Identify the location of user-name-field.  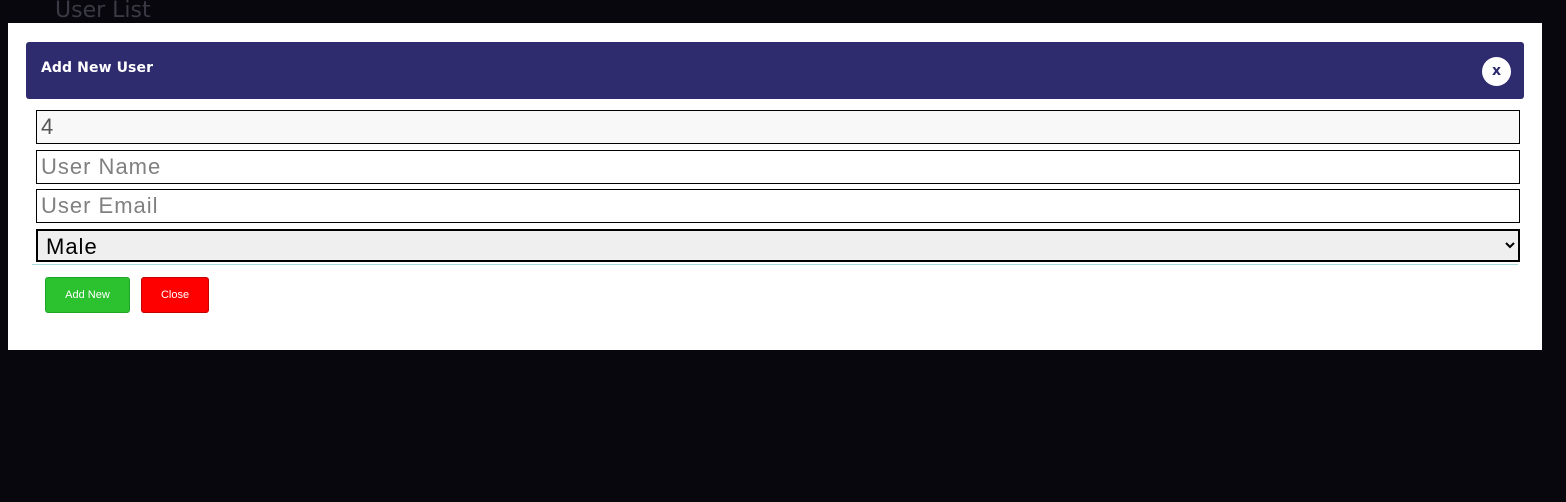
(778, 167).